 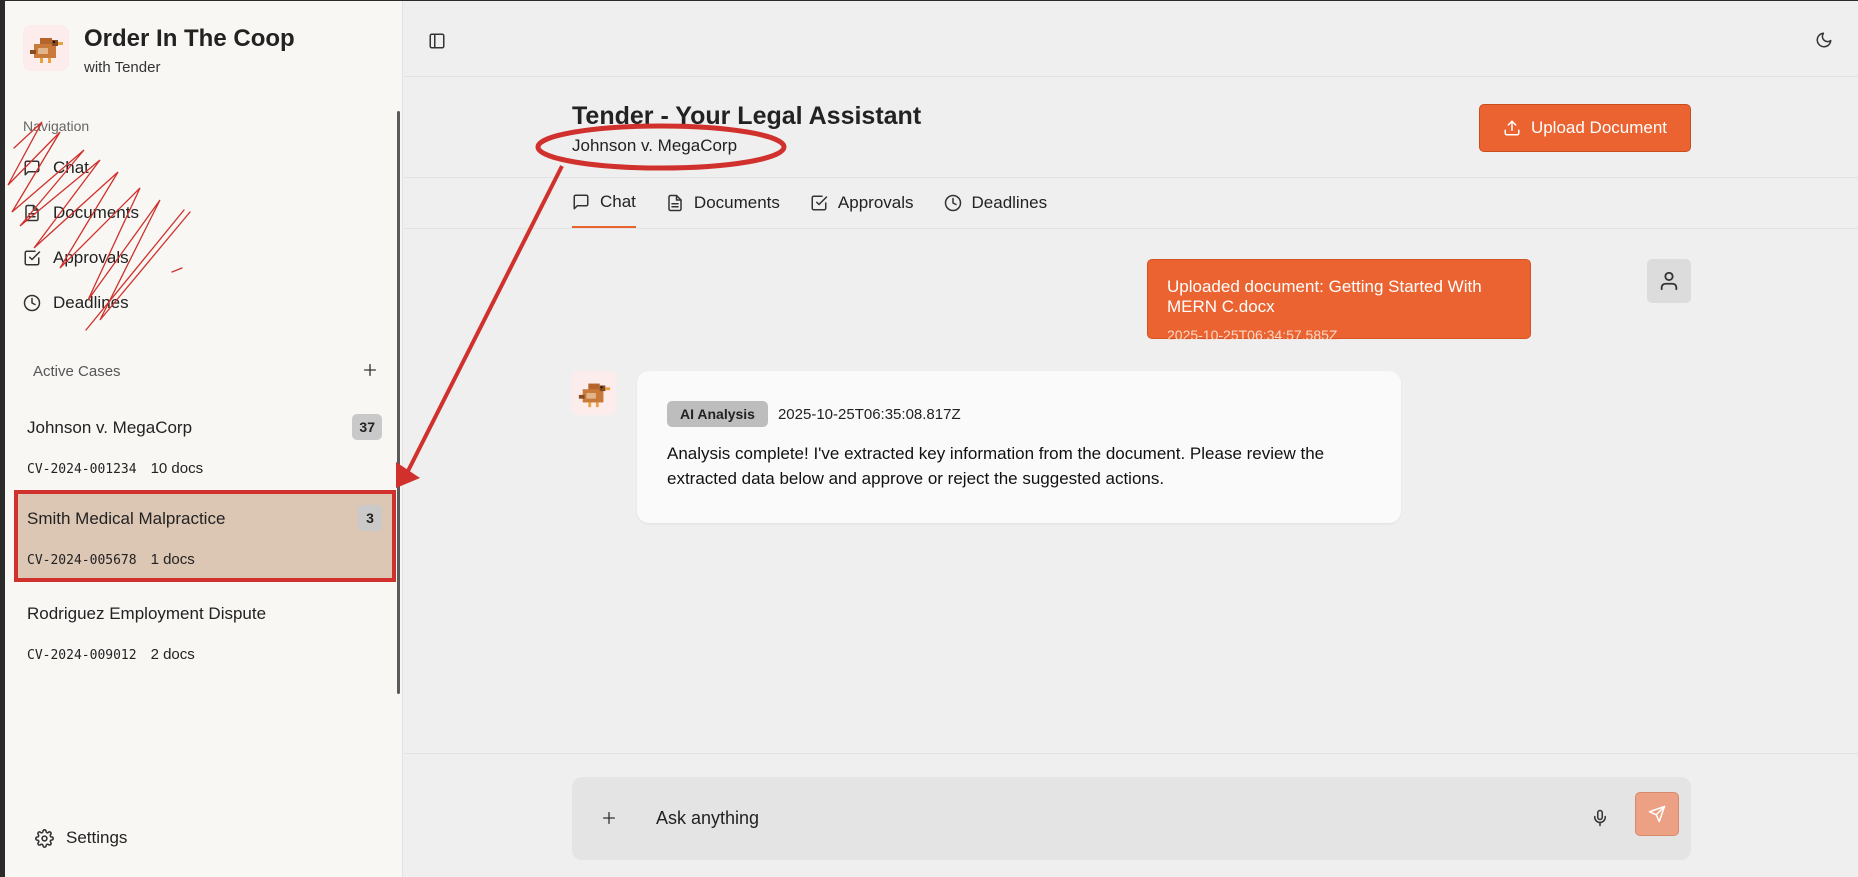 I want to click on attach-button, so click(x=609, y=818).